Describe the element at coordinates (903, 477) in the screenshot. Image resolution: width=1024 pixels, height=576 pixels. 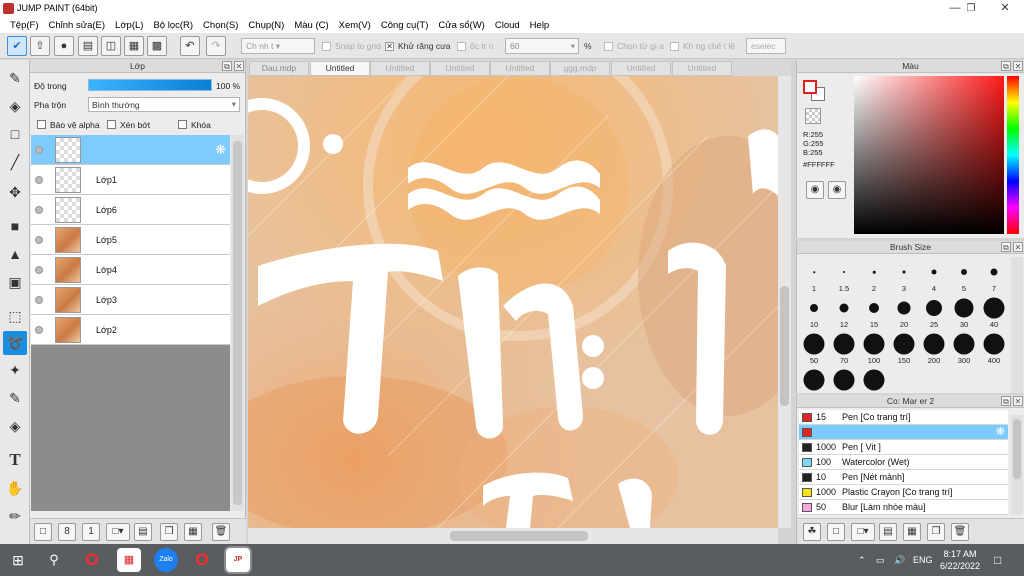
I see `preset-row: 10 Pen [Nét mảnh]` at that location.